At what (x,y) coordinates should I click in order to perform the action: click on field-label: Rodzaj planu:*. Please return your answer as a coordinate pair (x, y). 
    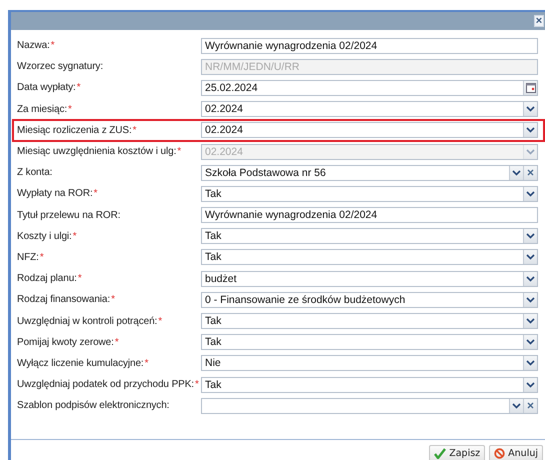
    Looking at the image, I should click on (50, 278).